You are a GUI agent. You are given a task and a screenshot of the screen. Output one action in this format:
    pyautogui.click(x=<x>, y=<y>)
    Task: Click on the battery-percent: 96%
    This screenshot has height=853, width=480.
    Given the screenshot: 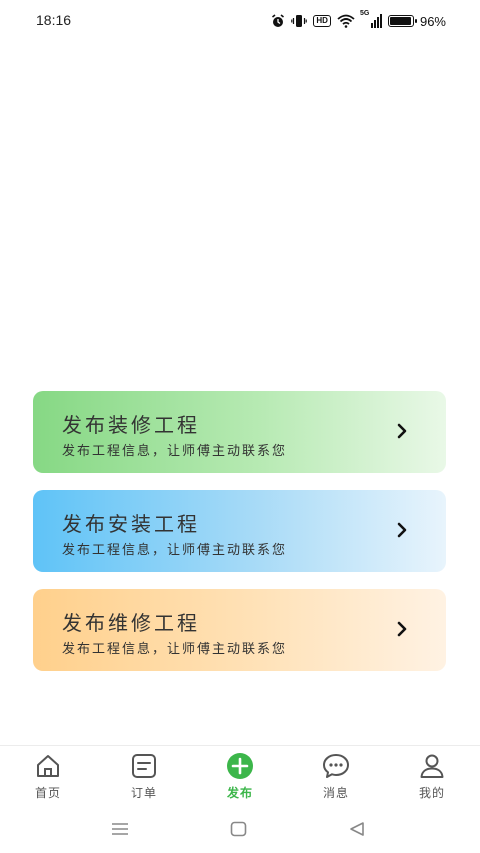 What is the action you would take?
    pyautogui.click(x=432, y=21)
    